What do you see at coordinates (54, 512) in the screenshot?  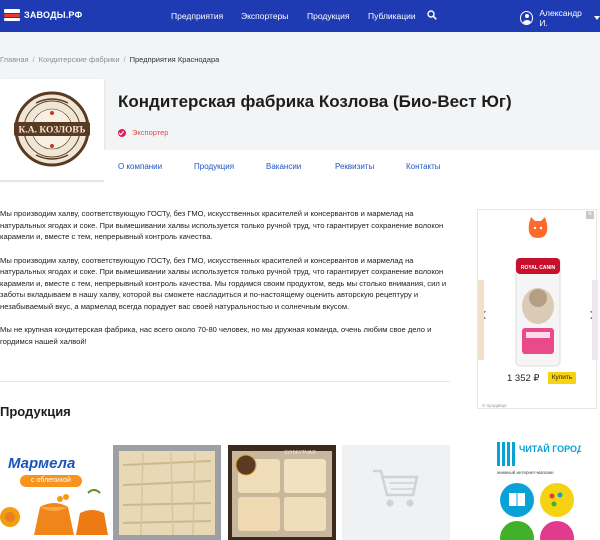 I see `marmalade-image` at bounding box center [54, 512].